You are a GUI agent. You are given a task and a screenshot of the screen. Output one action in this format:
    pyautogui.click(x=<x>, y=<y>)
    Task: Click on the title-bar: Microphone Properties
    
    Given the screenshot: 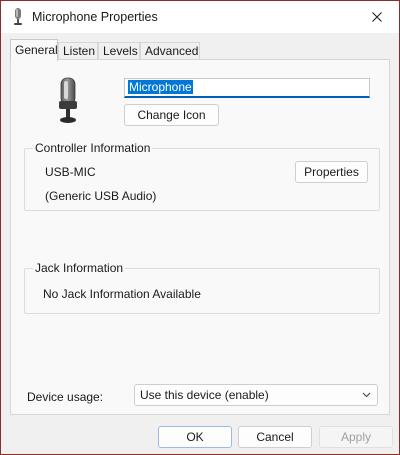 What is the action you would take?
    pyautogui.click(x=200, y=17)
    